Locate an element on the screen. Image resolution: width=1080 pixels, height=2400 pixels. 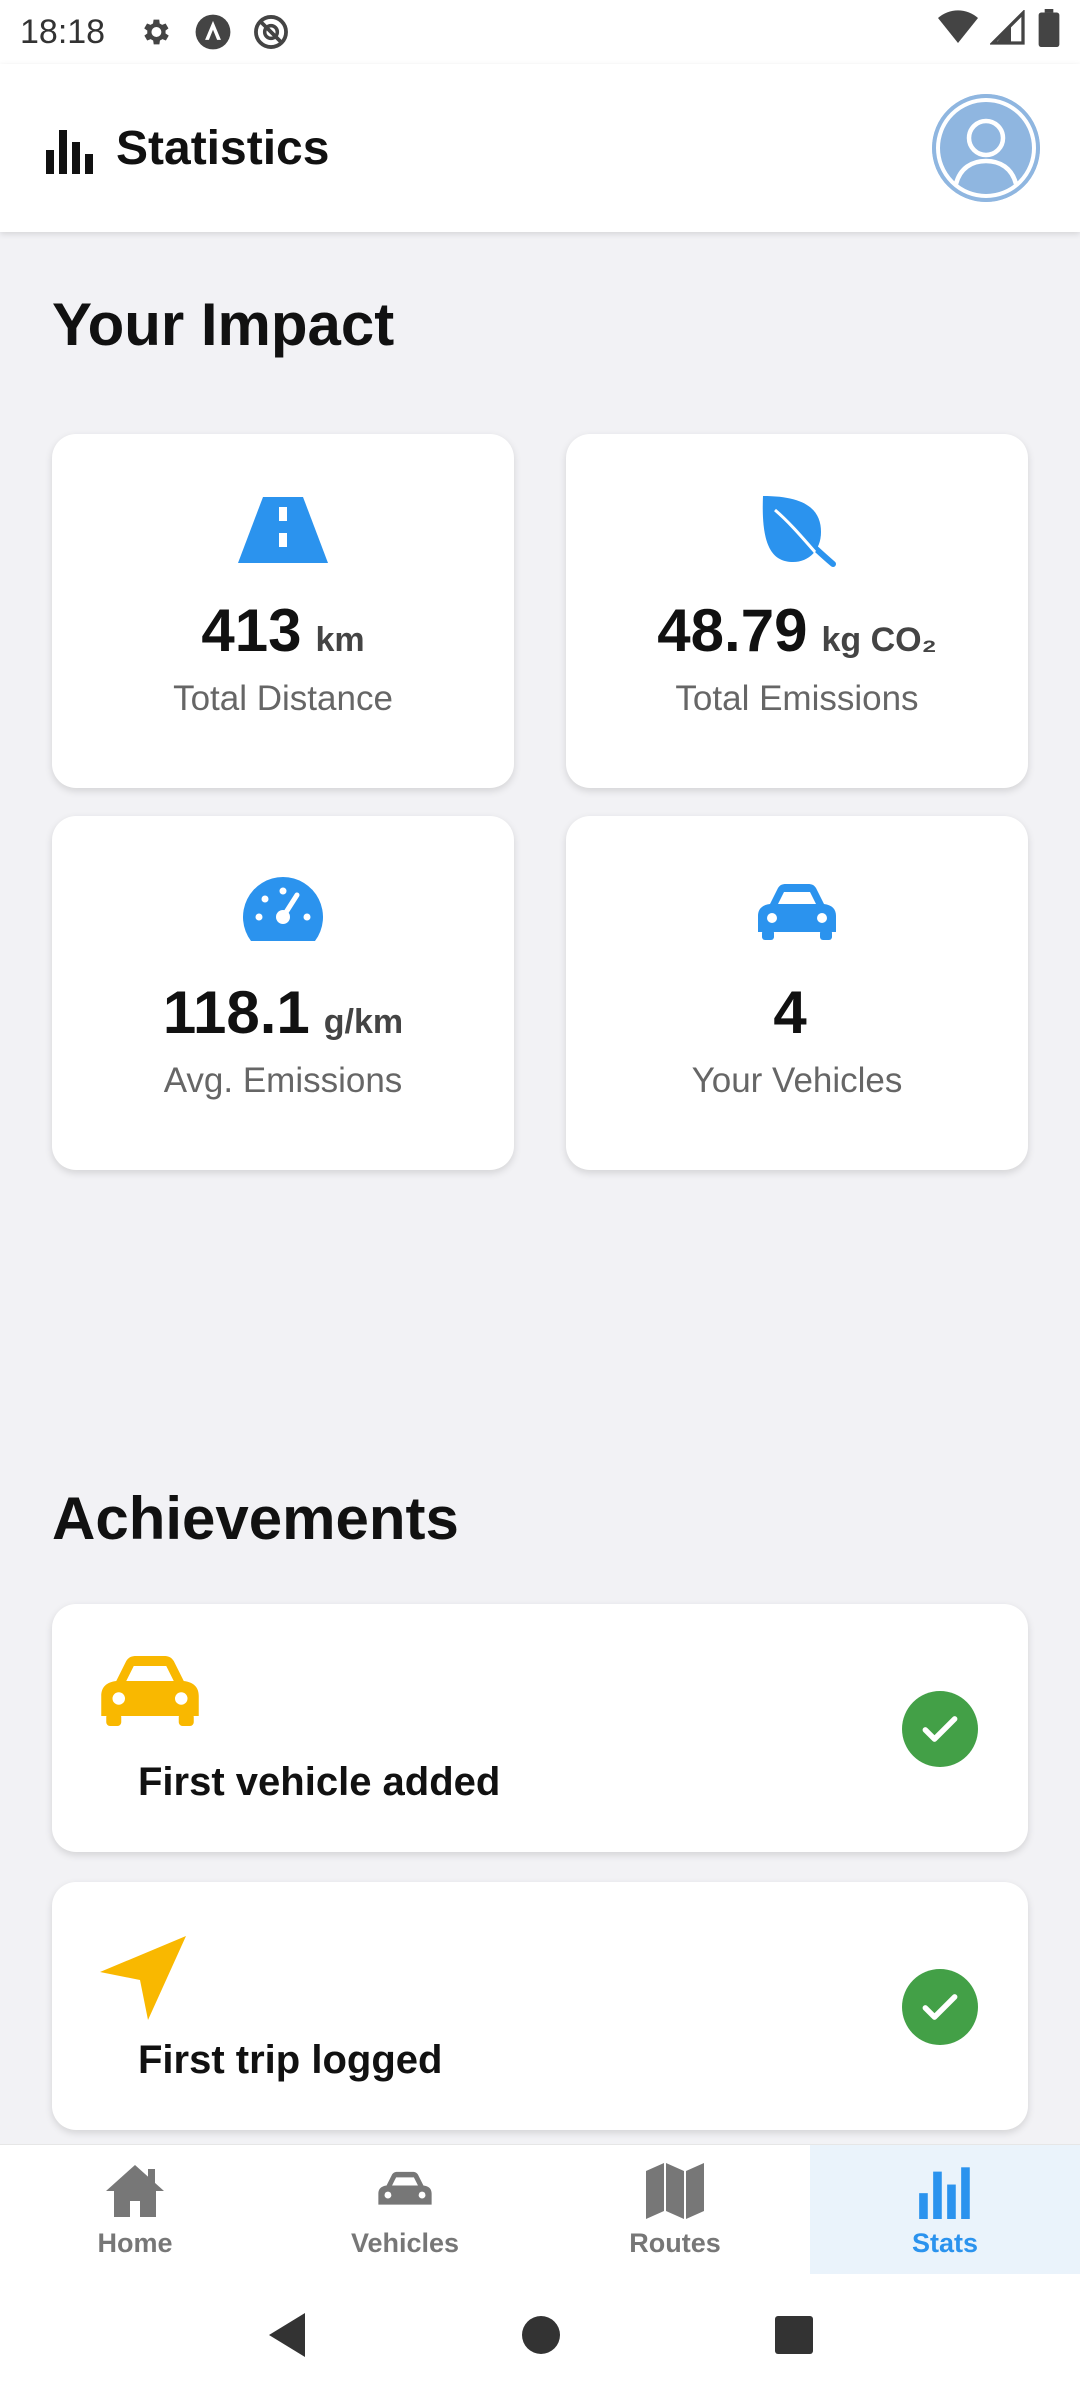
status-bar: 18:18 is located at coordinates (540, 32).